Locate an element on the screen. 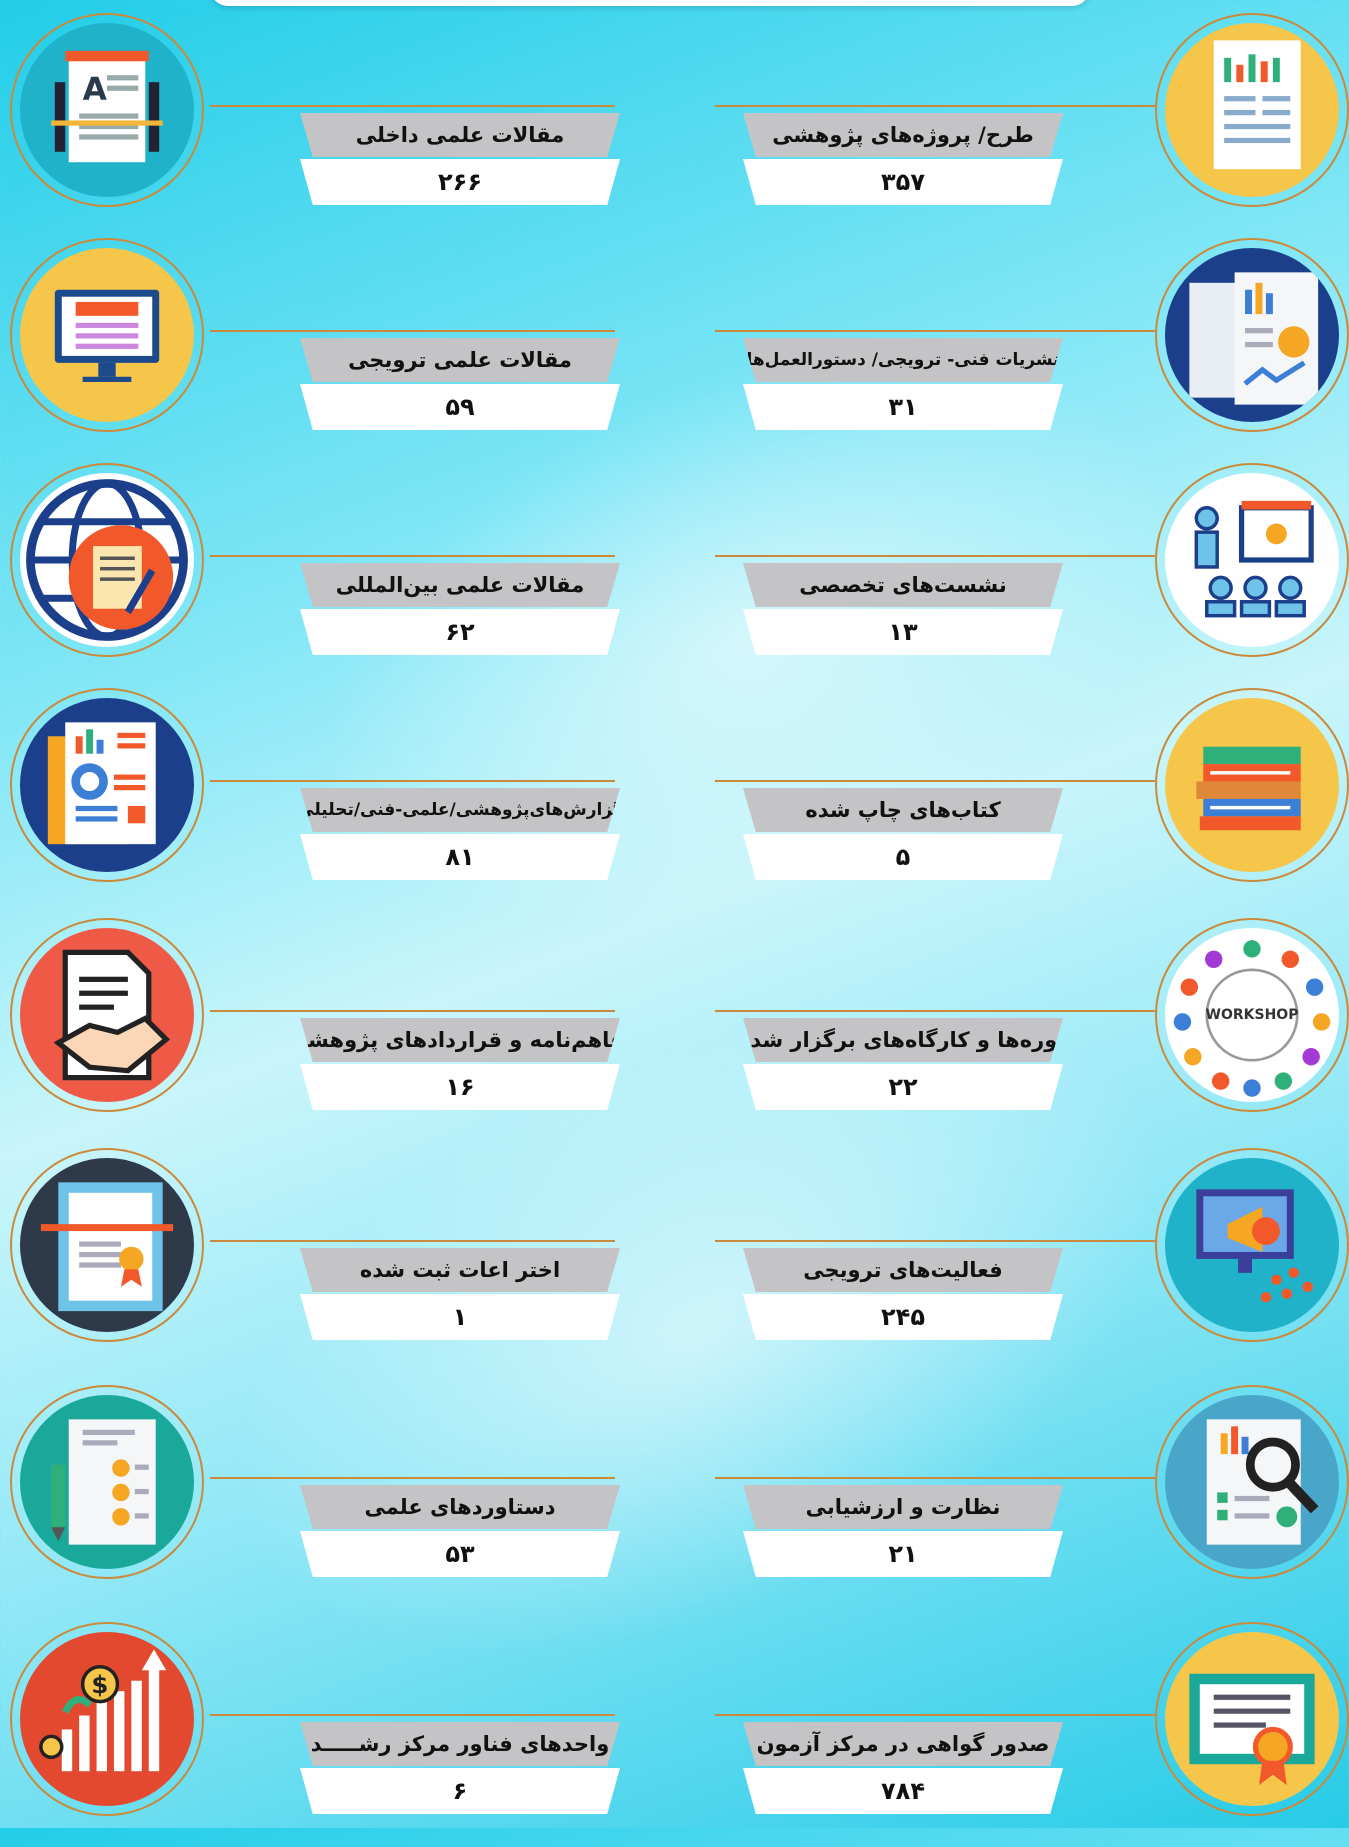 This screenshot has height=1847, width=1349. svg-text: A is located at coordinates (95, 90).